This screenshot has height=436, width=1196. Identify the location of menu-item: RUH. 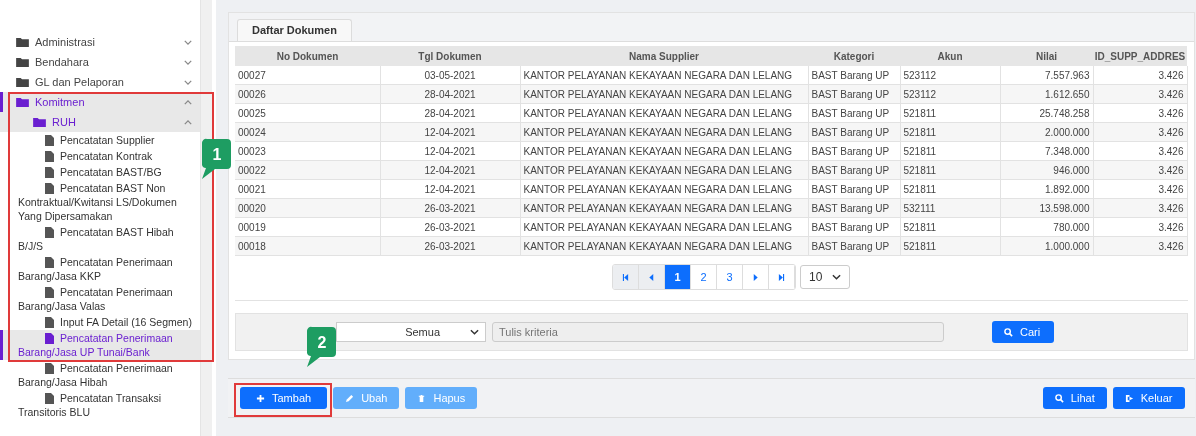
(100, 122).